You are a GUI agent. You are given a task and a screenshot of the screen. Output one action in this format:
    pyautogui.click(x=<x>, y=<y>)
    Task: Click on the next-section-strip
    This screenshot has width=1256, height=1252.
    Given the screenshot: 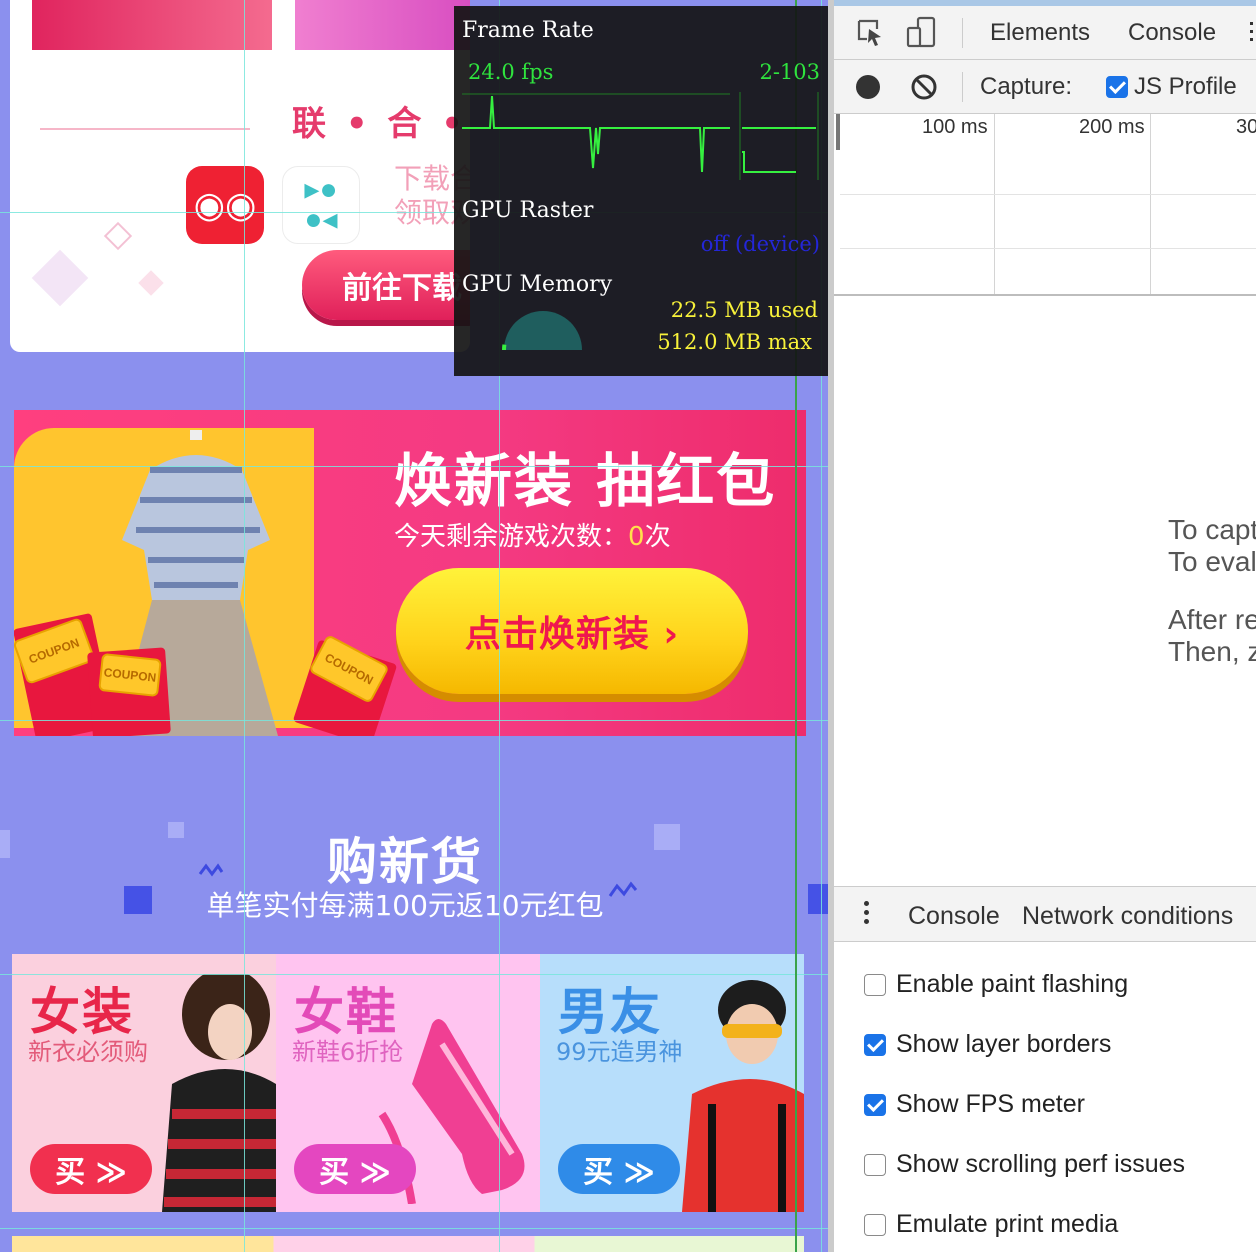 What is the action you would take?
    pyautogui.click(x=408, y=1244)
    